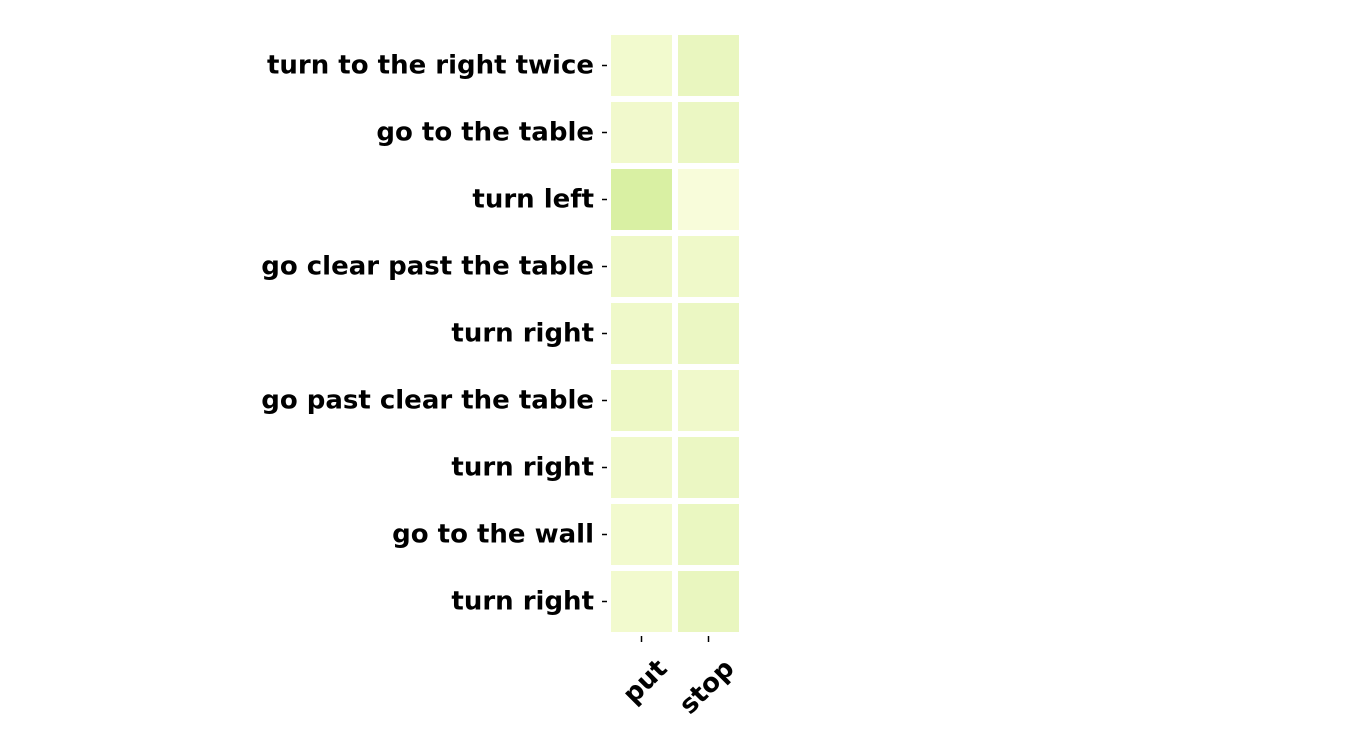 The width and height of the screenshot is (1350, 750). I want to click on row-label: go clear past the table, so click(427, 267).